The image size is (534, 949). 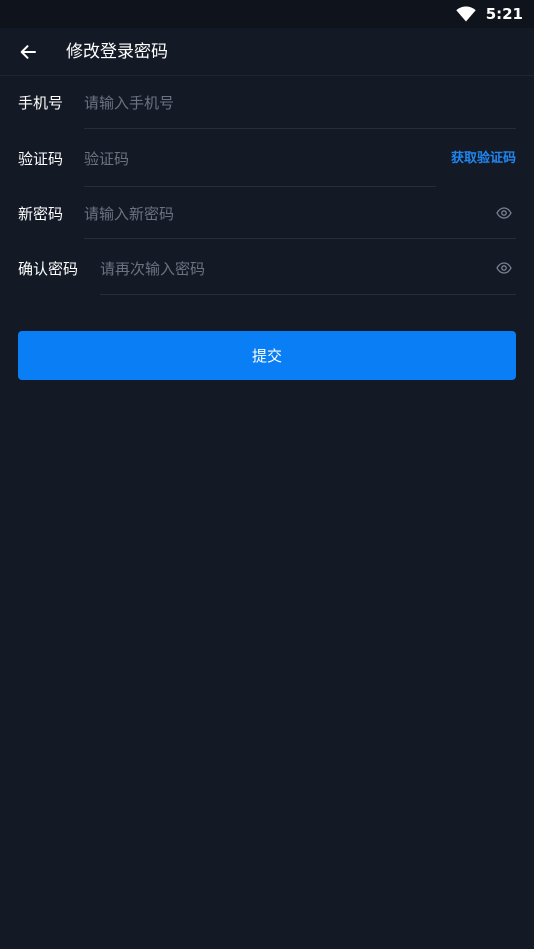 I want to click on header: 修改登录密码, so click(x=267, y=52).